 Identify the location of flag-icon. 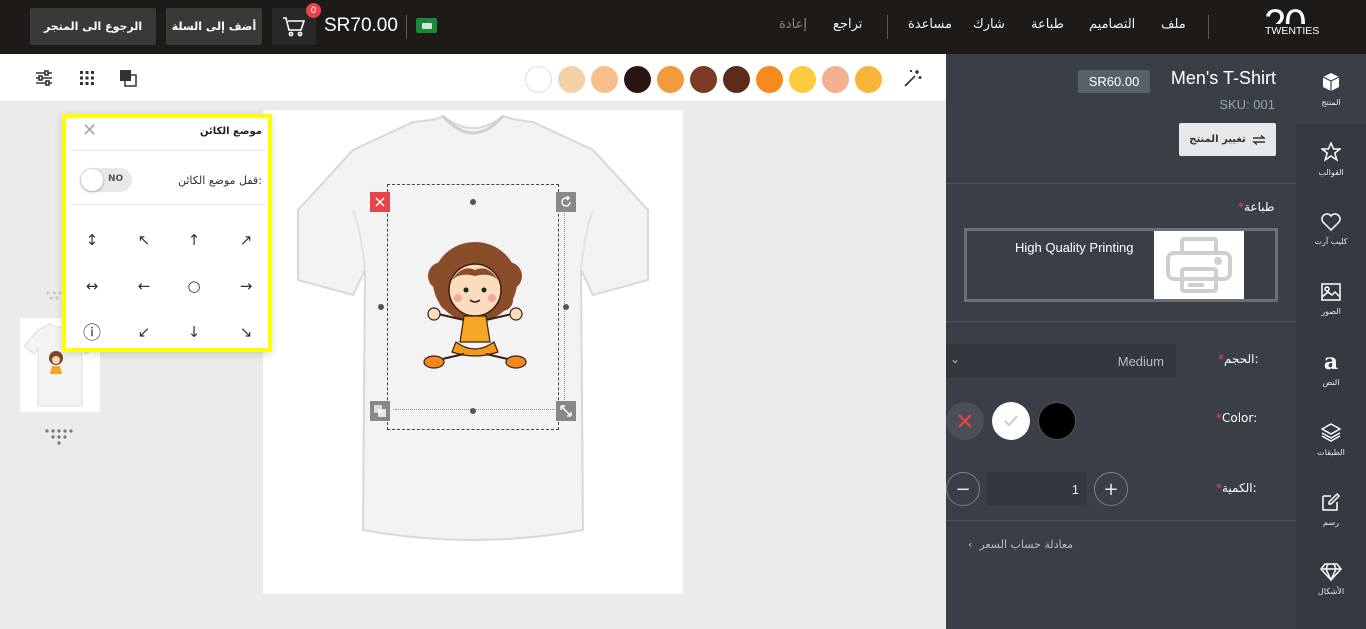
(426, 25).